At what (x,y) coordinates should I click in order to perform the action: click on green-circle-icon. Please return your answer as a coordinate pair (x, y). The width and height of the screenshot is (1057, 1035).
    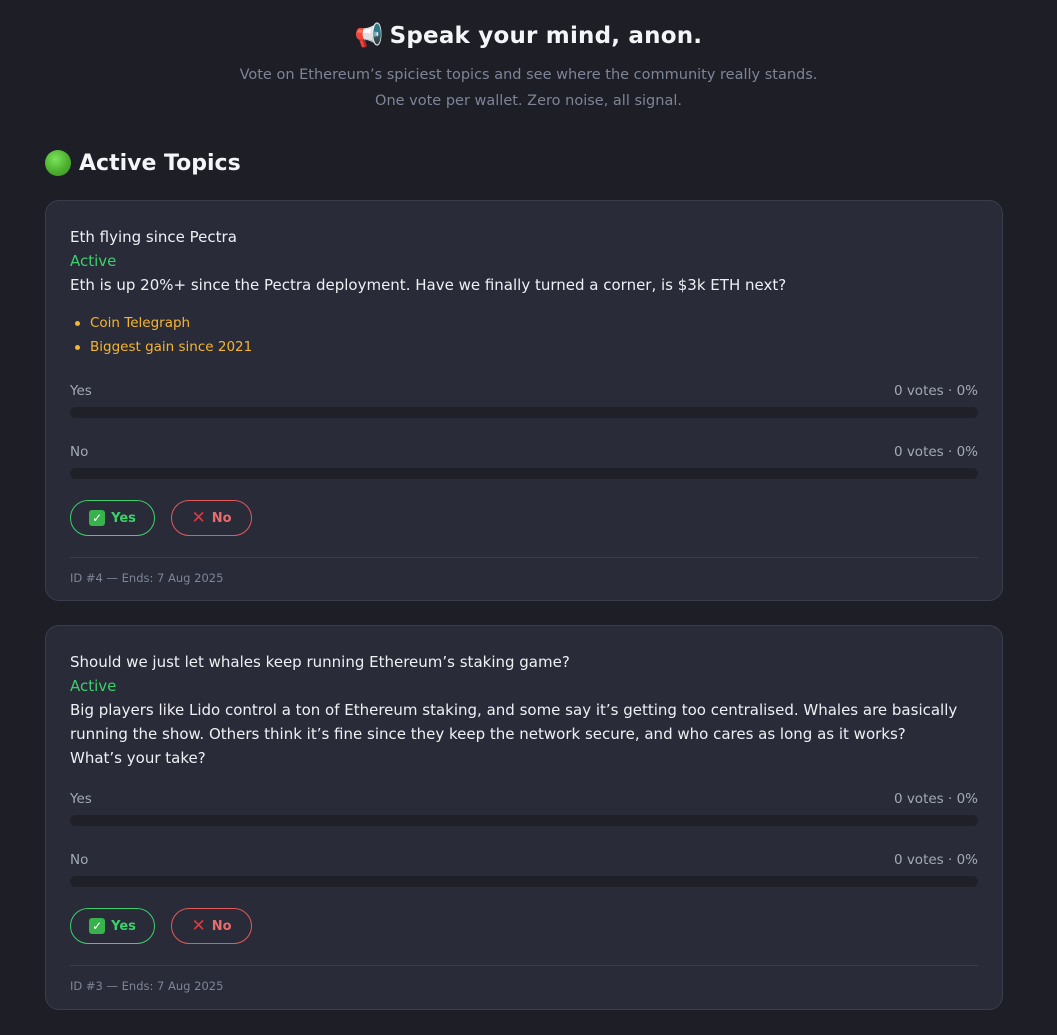
    Looking at the image, I should click on (58, 163).